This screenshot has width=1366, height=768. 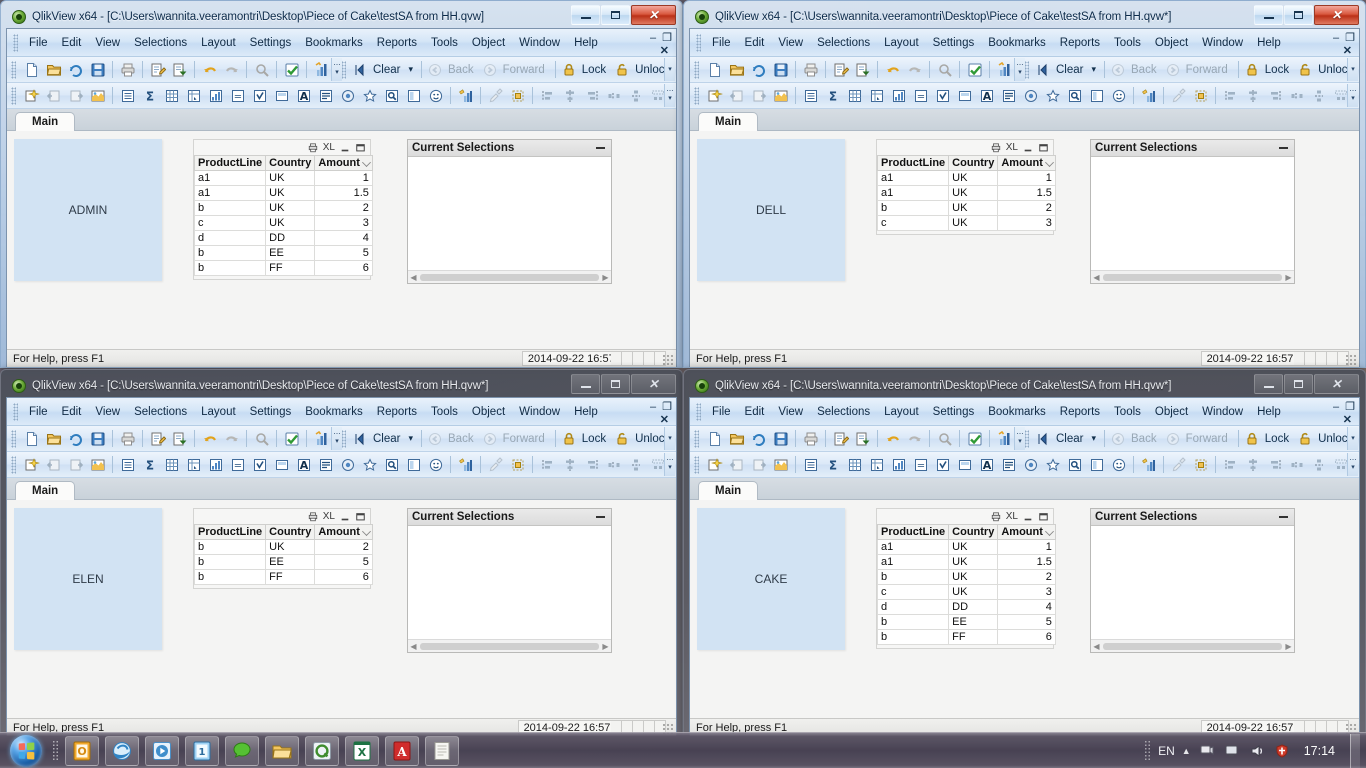 What do you see at coordinates (325, 464) in the screenshot?
I see `slider-icon` at bounding box center [325, 464].